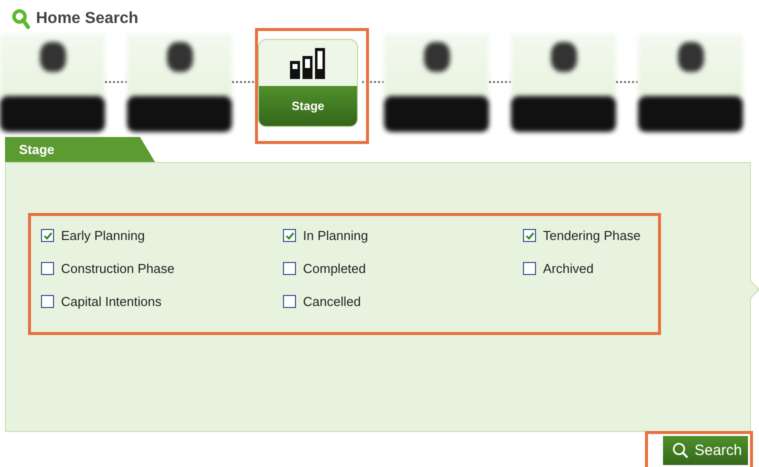  Describe the element at coordinates (705, 450) in the screenshot. I see `search-button: Search` at that location.